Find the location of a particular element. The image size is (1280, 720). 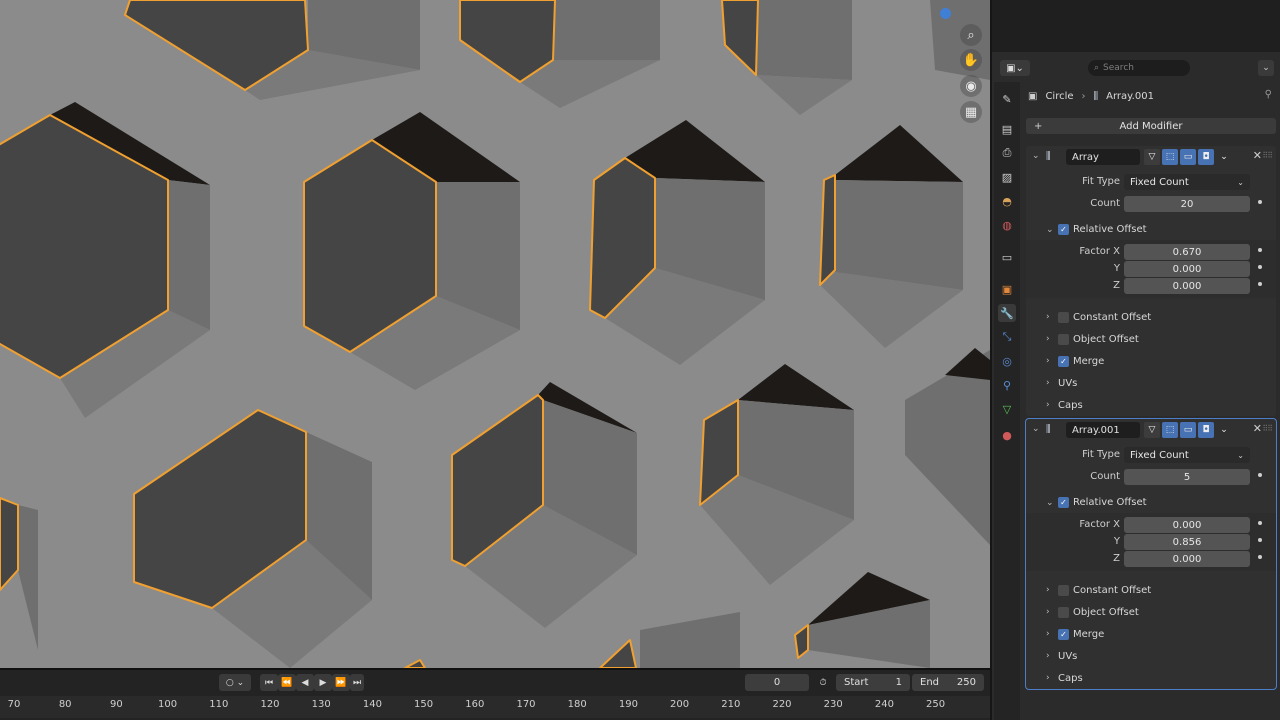

add-modifier-button: + Add Modifier is located at coordinates (1151, 126).